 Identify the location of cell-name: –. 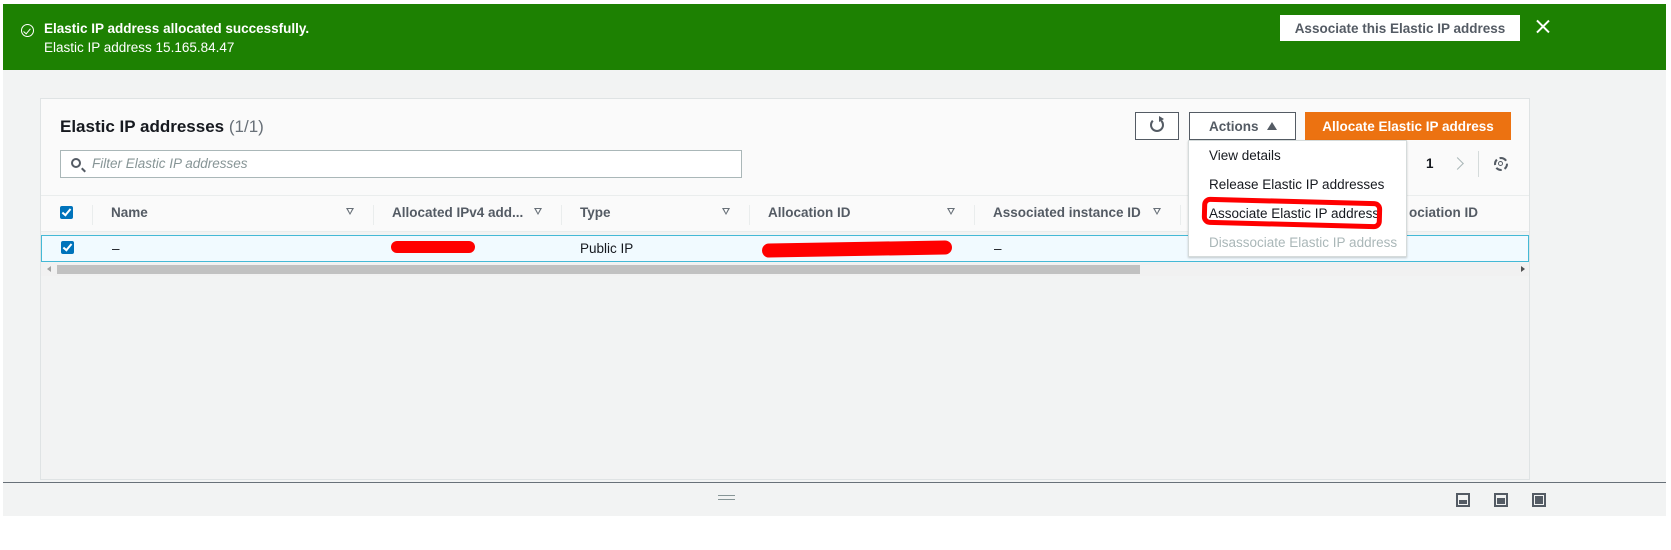
(116, 248).